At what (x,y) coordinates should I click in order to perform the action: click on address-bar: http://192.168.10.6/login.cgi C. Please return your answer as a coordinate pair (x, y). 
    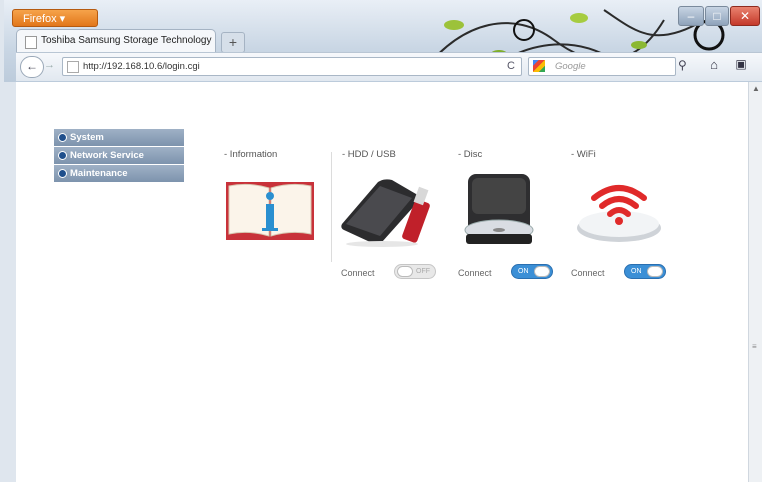
    Looking at the image, I should click on (292, 66).